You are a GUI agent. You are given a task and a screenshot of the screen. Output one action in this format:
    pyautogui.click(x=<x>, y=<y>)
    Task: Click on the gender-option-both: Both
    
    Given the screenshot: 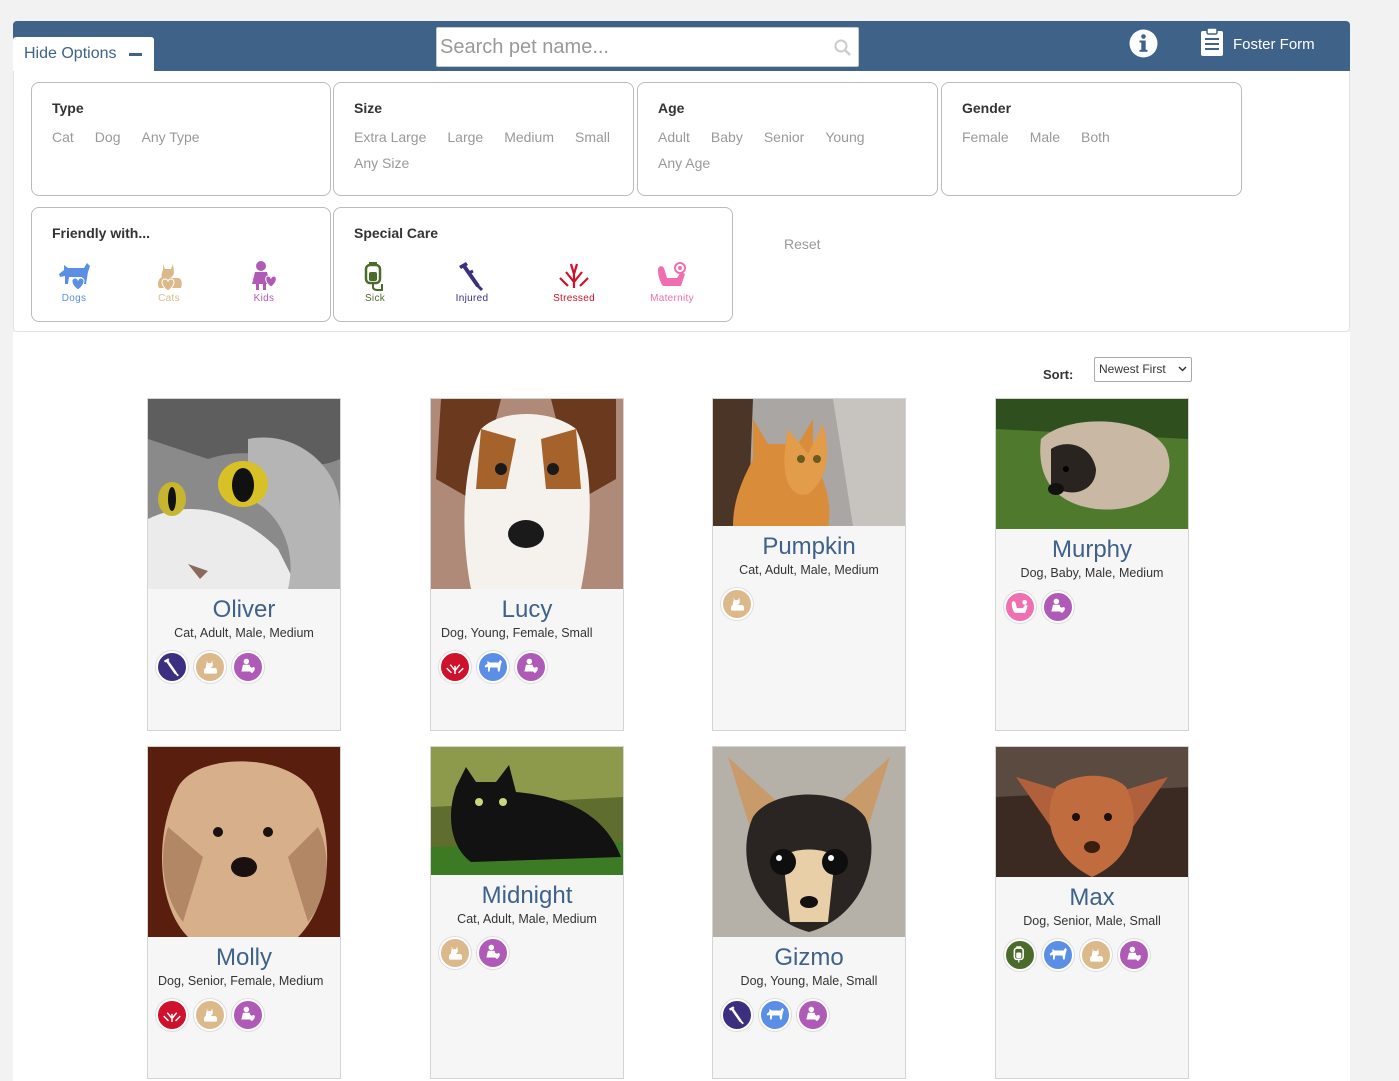 What is the action you would take?
    pyautogui.click(x=1095, y=137)
    